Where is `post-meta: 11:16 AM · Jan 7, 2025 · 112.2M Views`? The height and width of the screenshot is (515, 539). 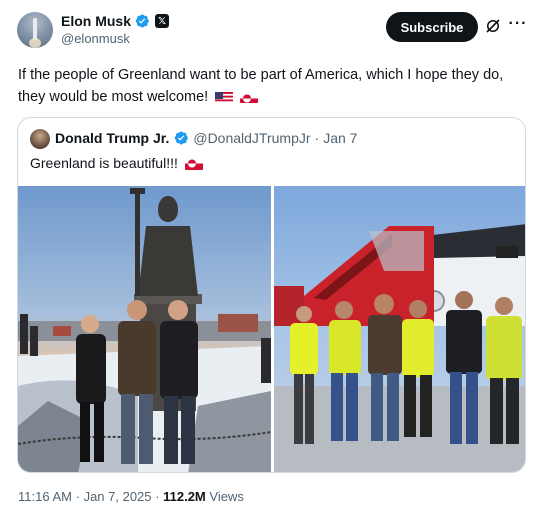 post-meta: 11:16 AM · Jan 7, 2025 · 112.2M Views is located at coordinates (131, 496).